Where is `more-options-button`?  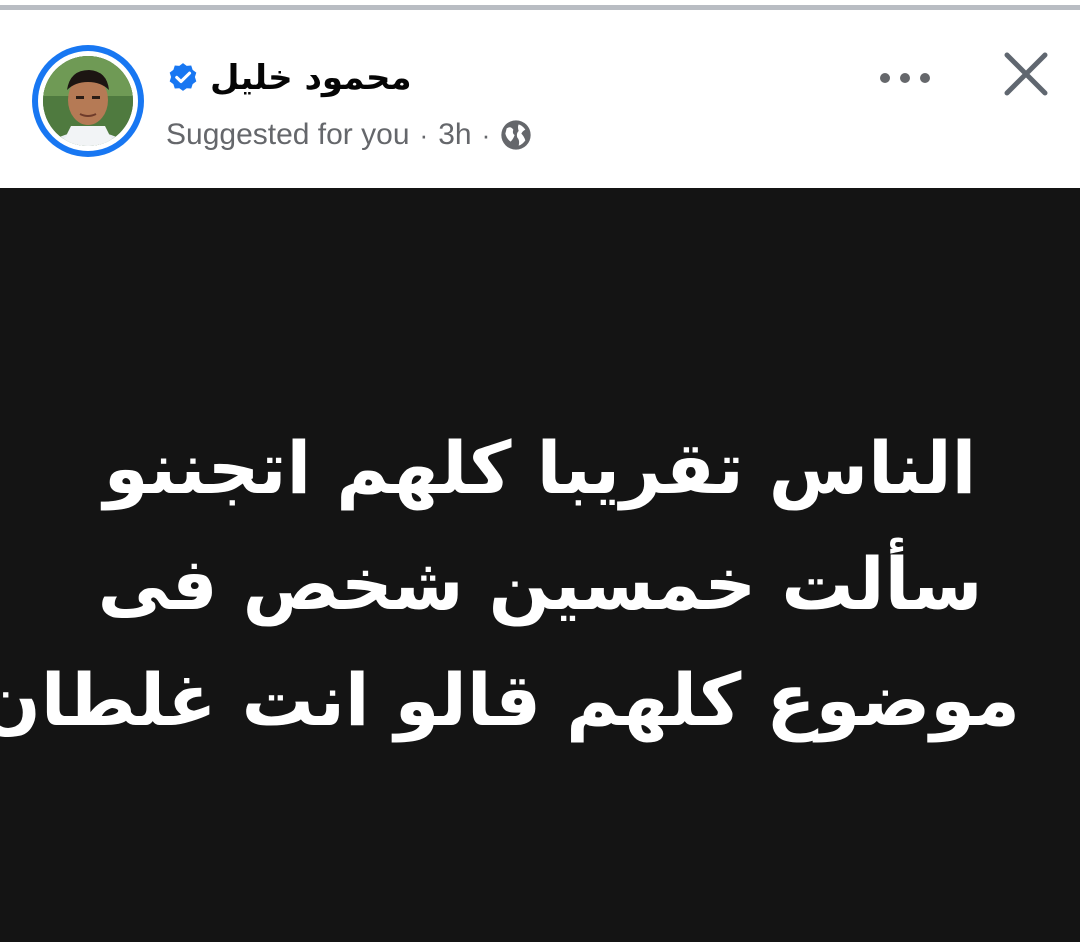
more-options-button is located at coordinates (905, 78).